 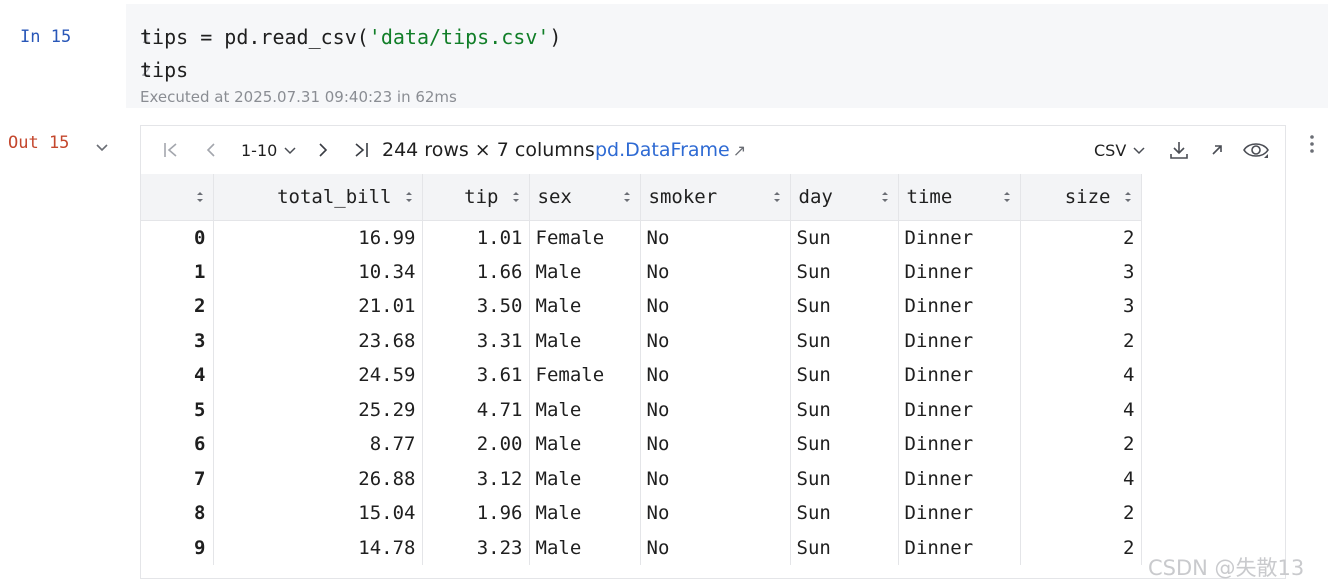 What do you see at coordinates (476, 340) in the screenshot?
I see `cell-tip: 3.31` at bounding box center [476, 340].